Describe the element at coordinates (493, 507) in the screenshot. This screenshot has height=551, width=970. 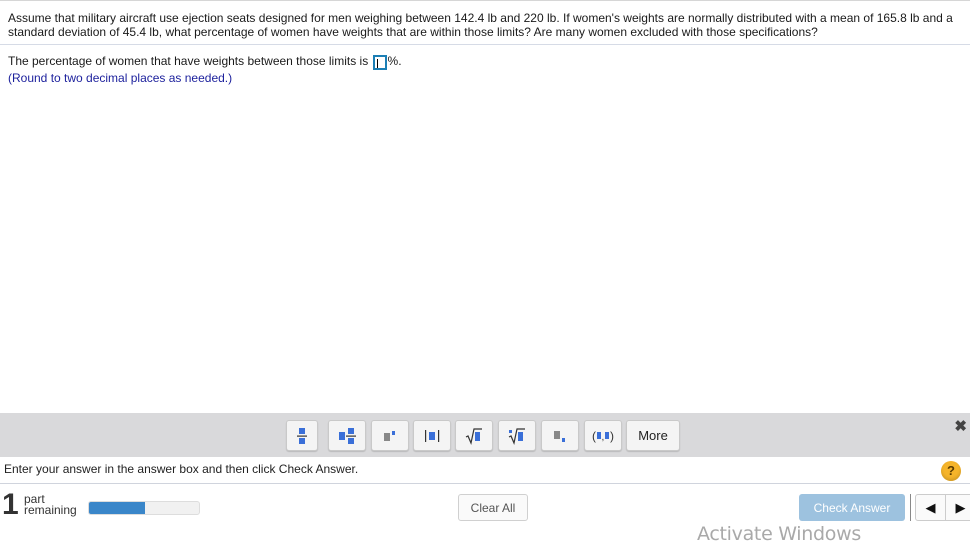
I see `clear-all-button: Clear All` at that location.